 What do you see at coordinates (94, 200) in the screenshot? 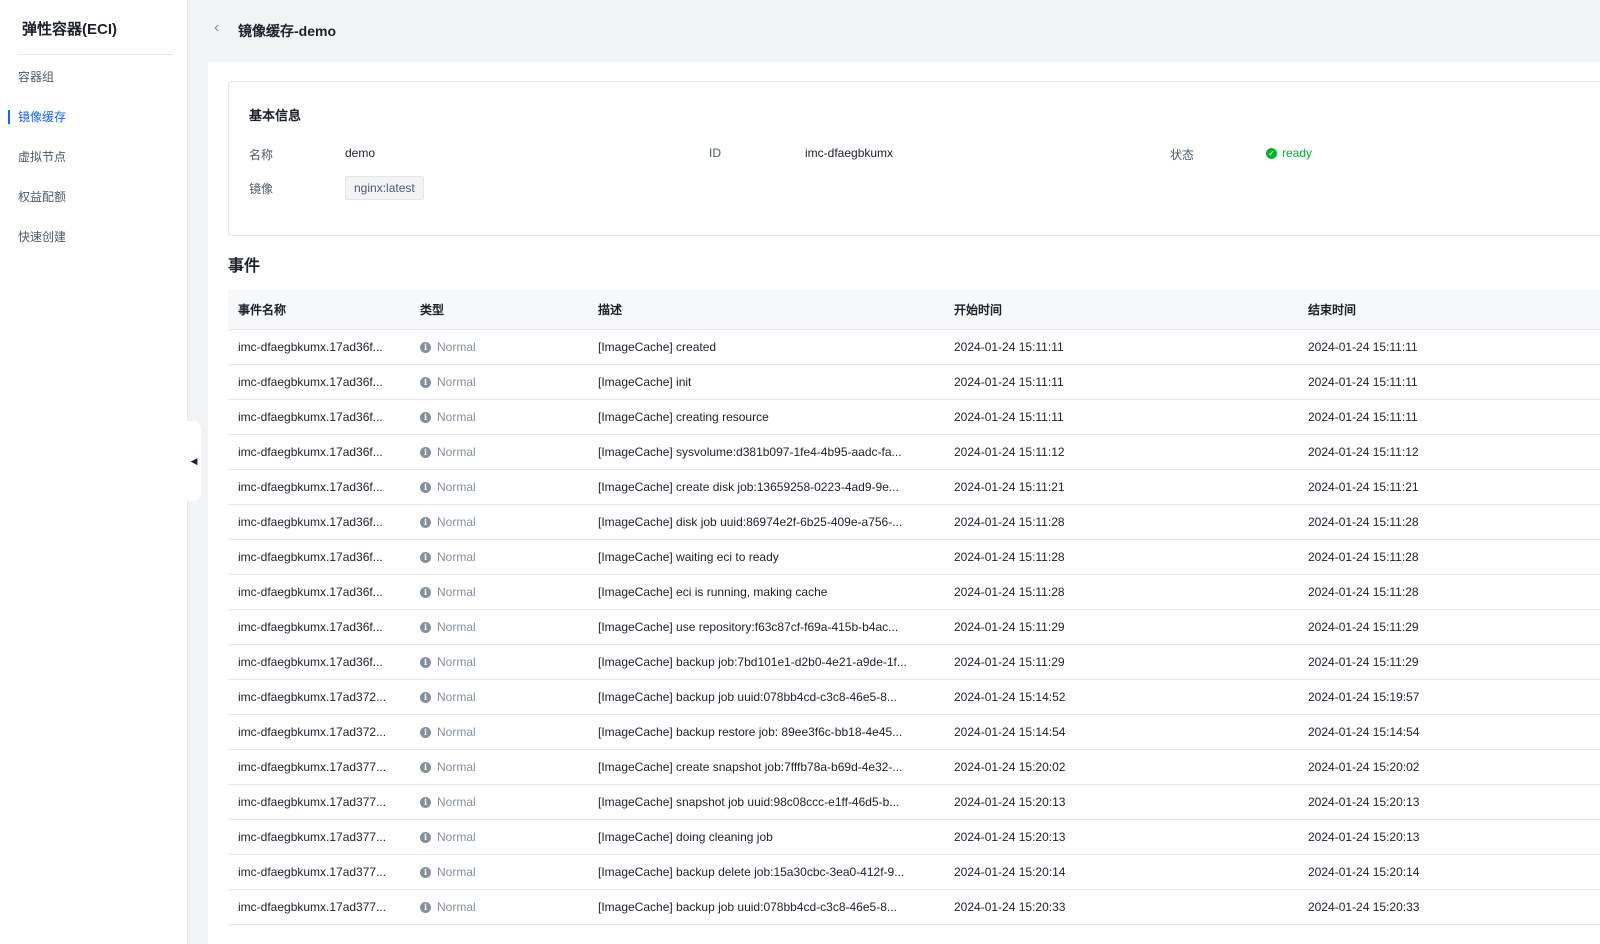
I see `sidebar-item-quota: 权益配额` at bounding box center [94, 200].